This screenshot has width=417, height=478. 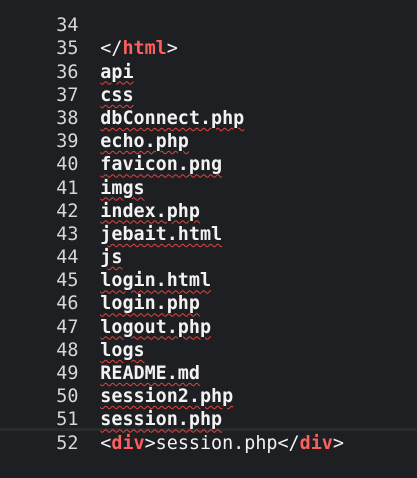 I want to click on code-line-partial: 34, so click(x=208, y=18).